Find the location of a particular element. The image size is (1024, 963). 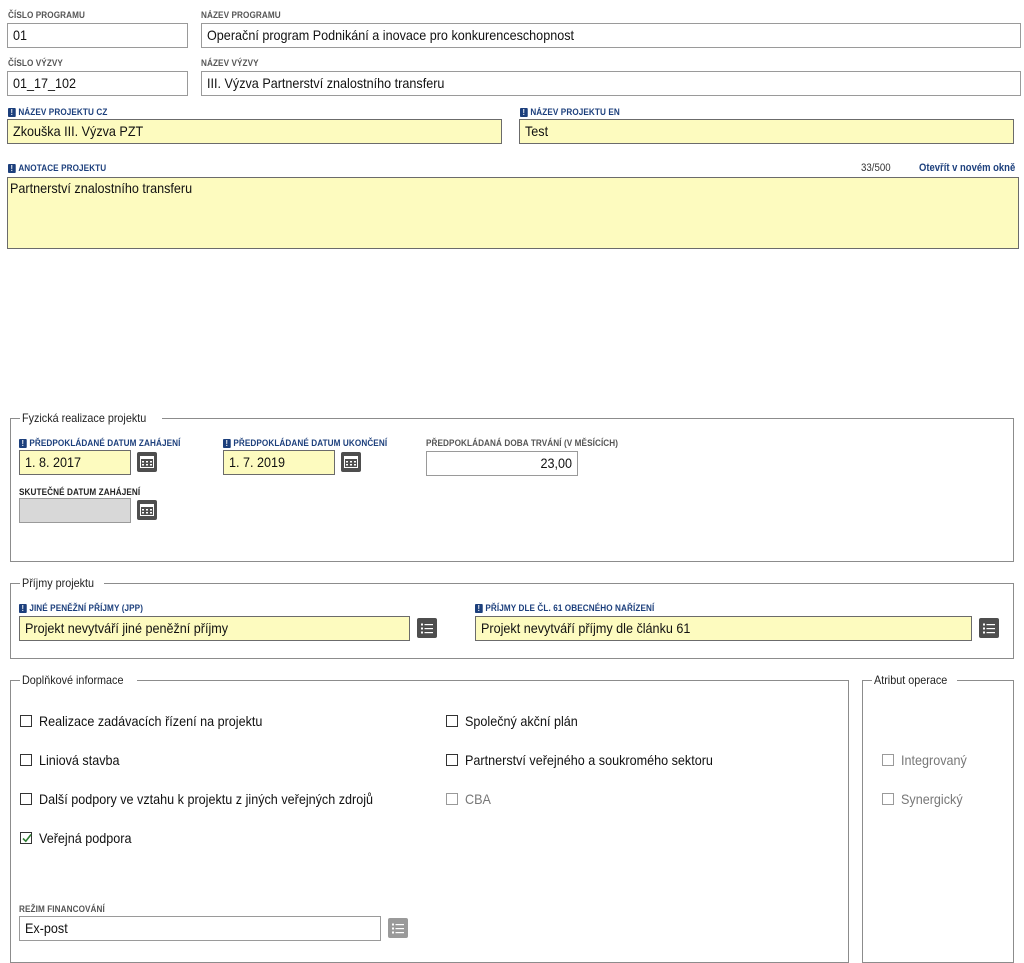

actual-start-input is located at coordinates (75, 510).